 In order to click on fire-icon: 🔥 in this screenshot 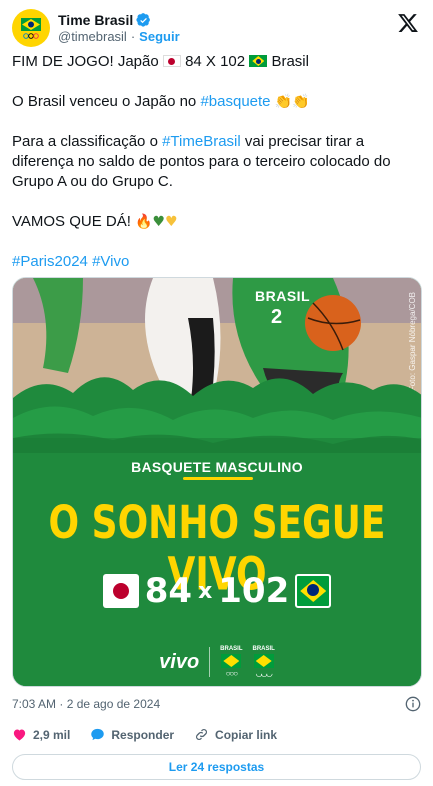, I will do `click(144, 222)`.